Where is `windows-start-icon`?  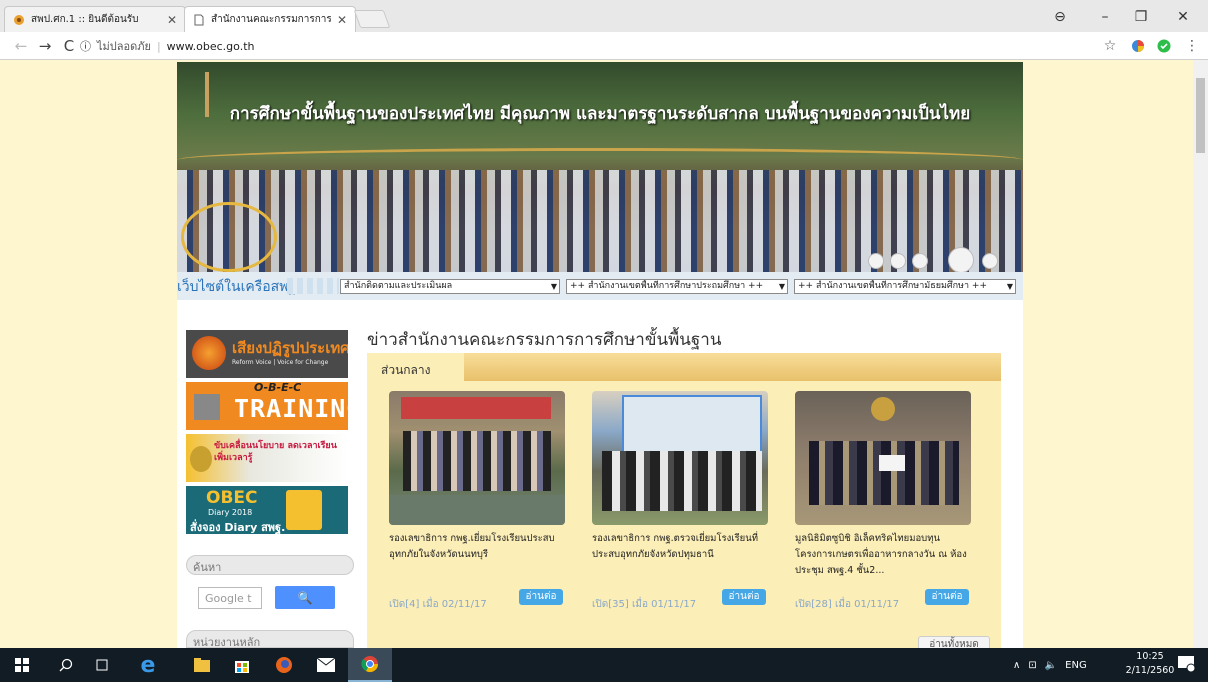 windows-start-icon is located at coordinates (22, 665).